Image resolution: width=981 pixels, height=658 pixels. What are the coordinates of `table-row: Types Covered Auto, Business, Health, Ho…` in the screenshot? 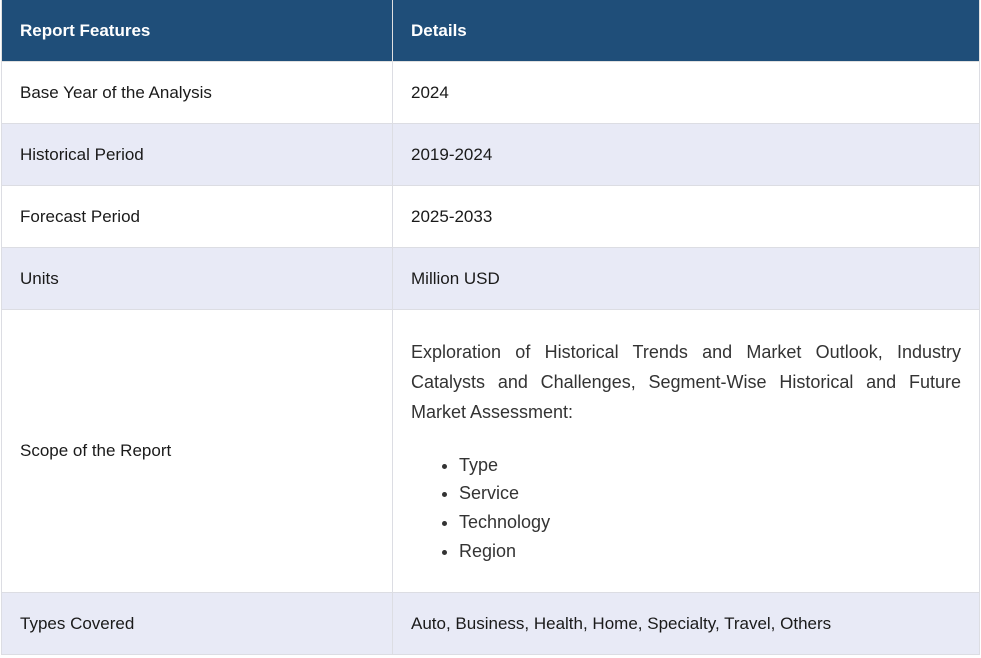 It's located at (490, 623).